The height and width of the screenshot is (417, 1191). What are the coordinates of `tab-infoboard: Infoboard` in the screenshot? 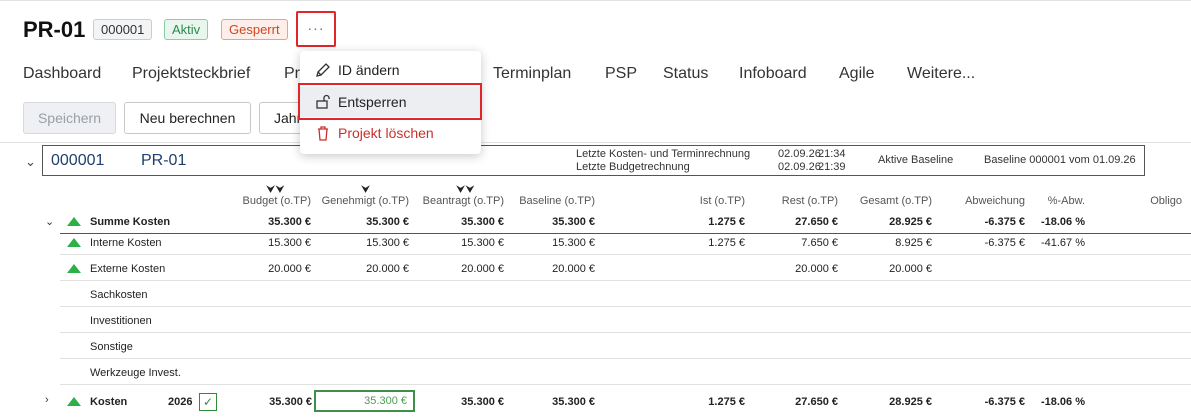 It's located at (773, 74).